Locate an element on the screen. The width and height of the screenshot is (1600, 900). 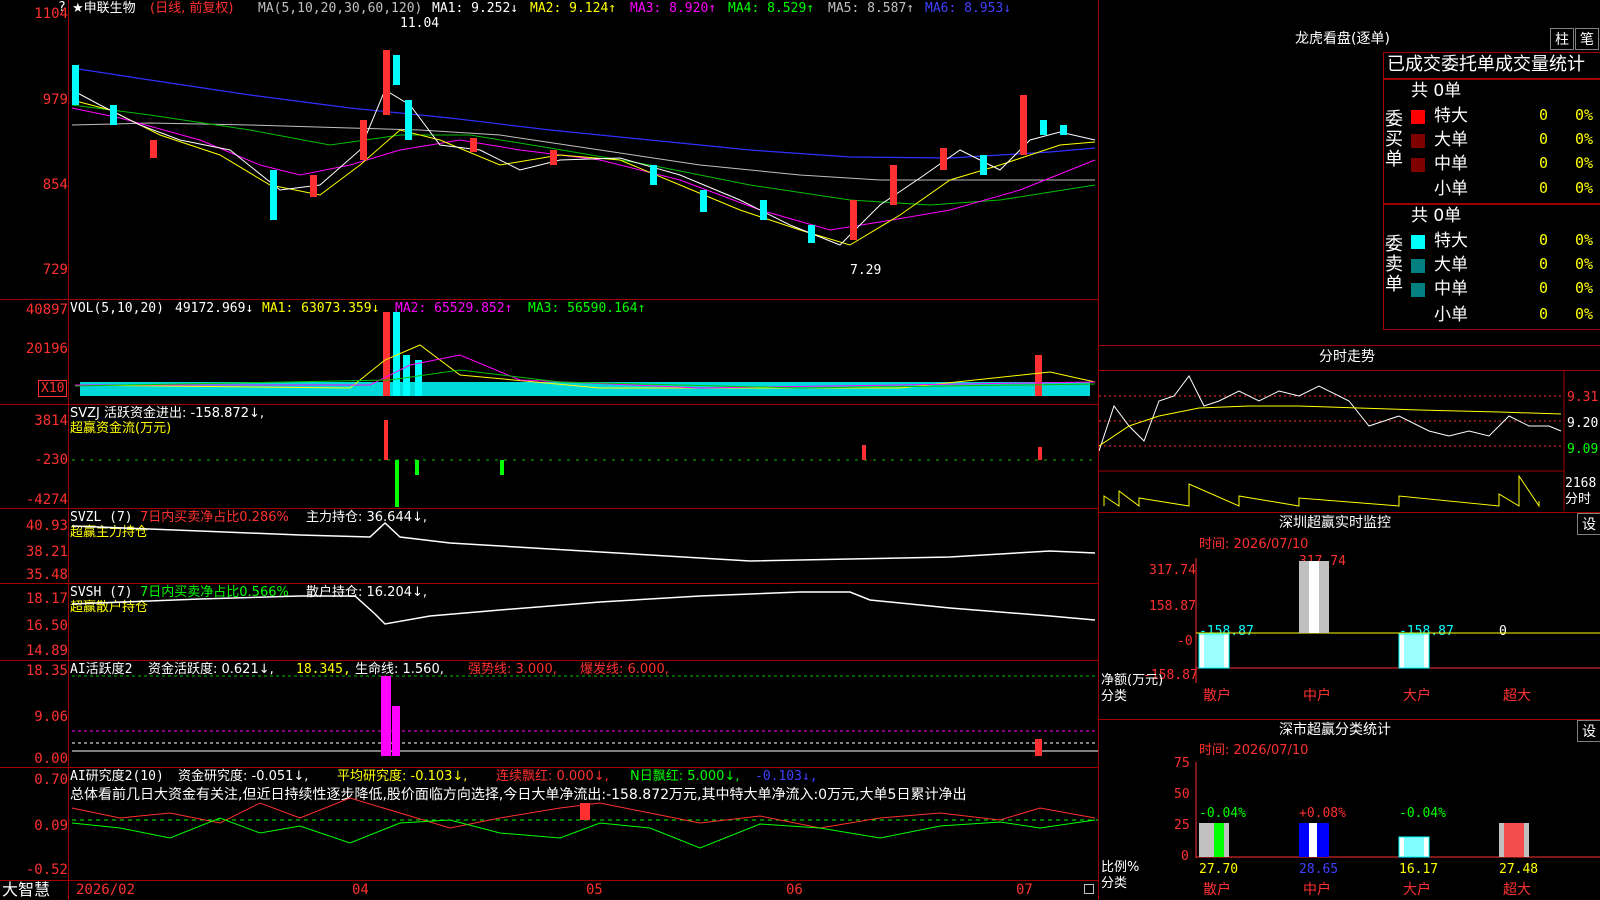
lhb-header: 已成交委托单成交量统计 is located at coordinates (1486, 64).